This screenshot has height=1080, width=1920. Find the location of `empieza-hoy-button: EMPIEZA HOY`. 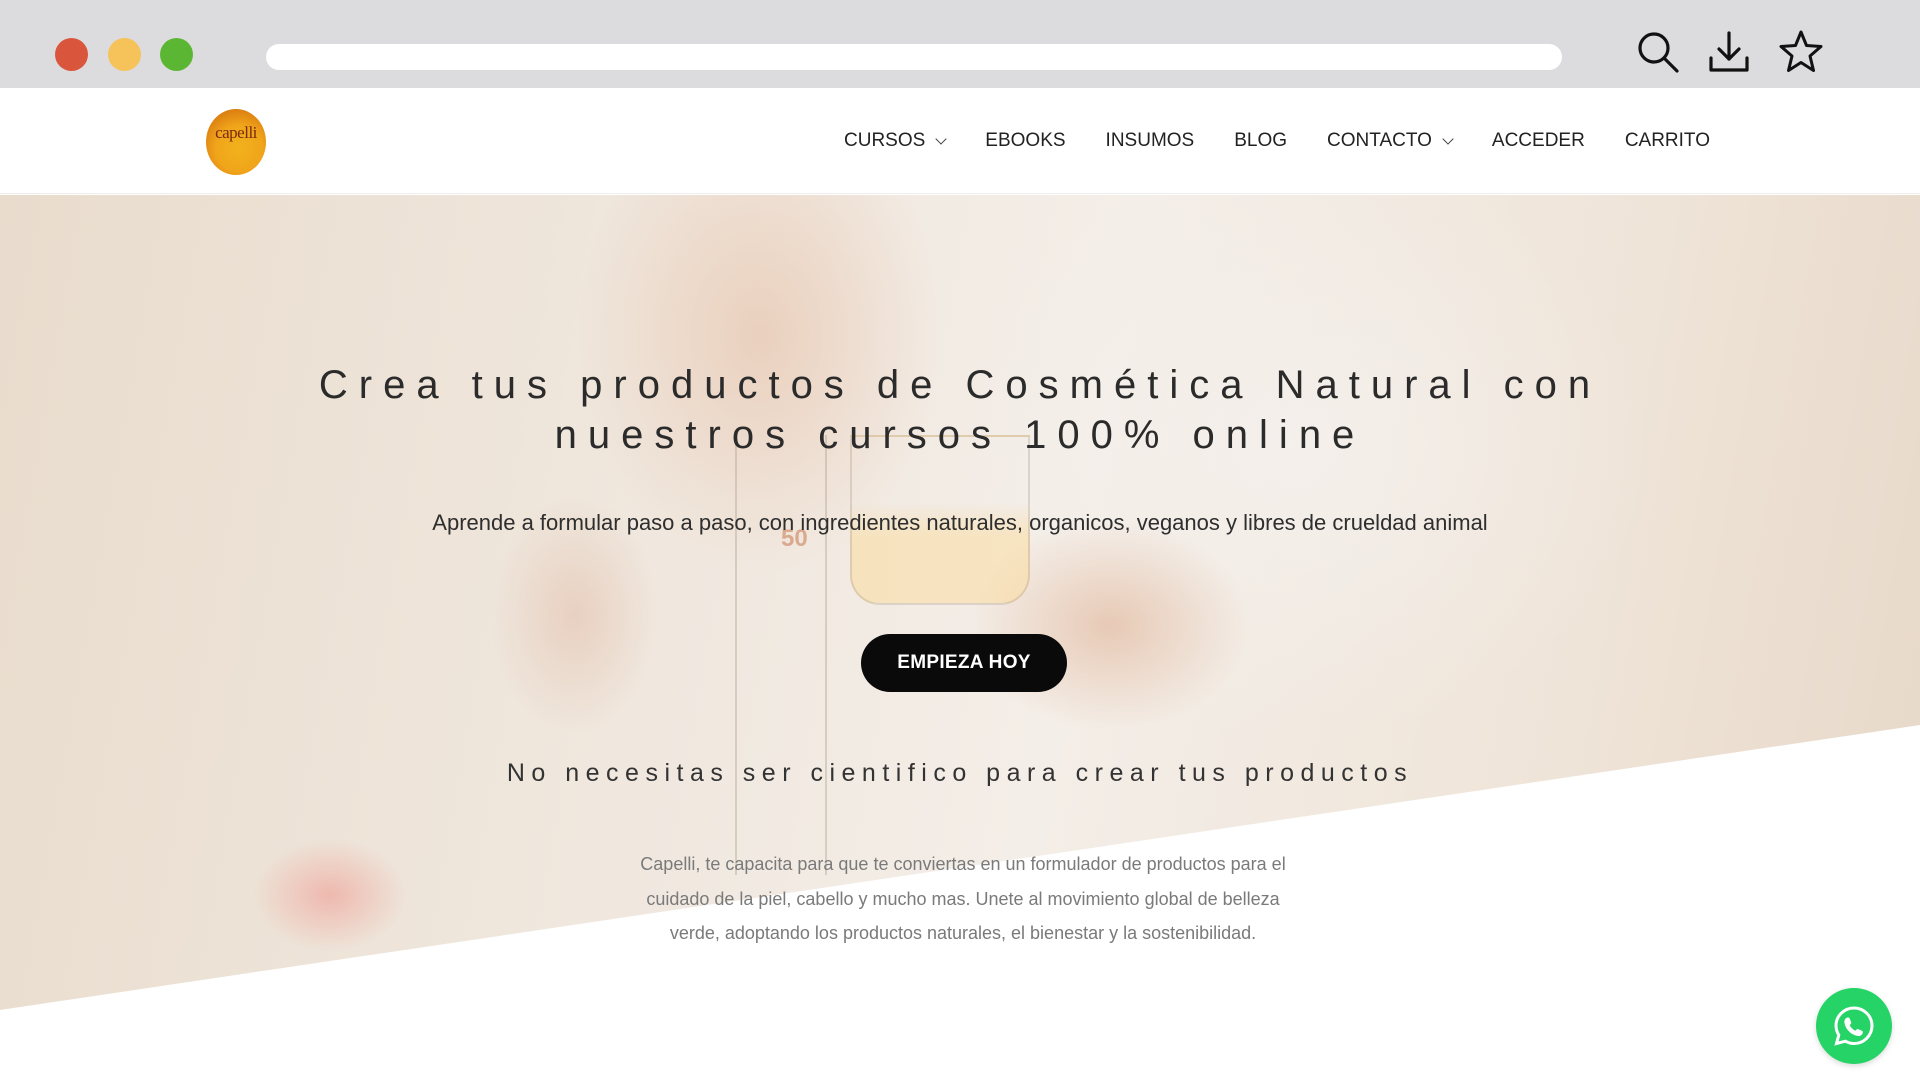

empieza-hoy-button: EMPIEZA HOY is located at coordinates (964, 663).